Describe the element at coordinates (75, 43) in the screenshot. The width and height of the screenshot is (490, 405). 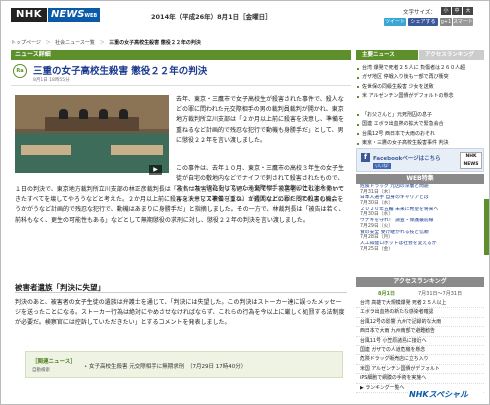
I see `breadcrumb-category: 社会ニュース一覧` at that location.